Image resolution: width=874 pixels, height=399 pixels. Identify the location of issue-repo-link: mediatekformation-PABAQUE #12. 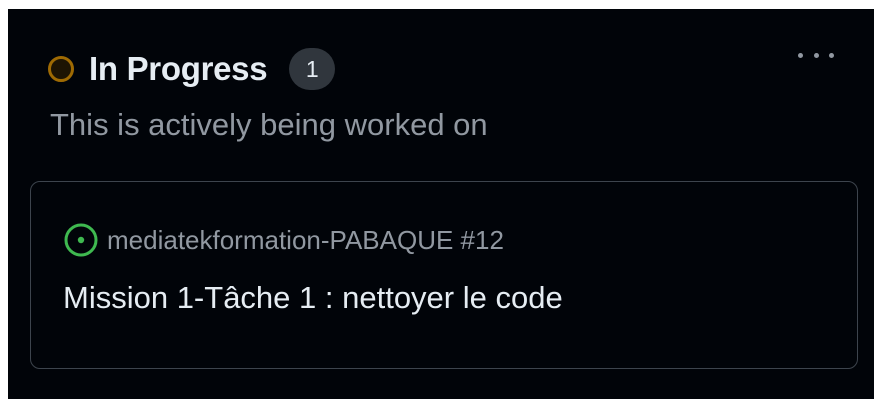
(305, 240).